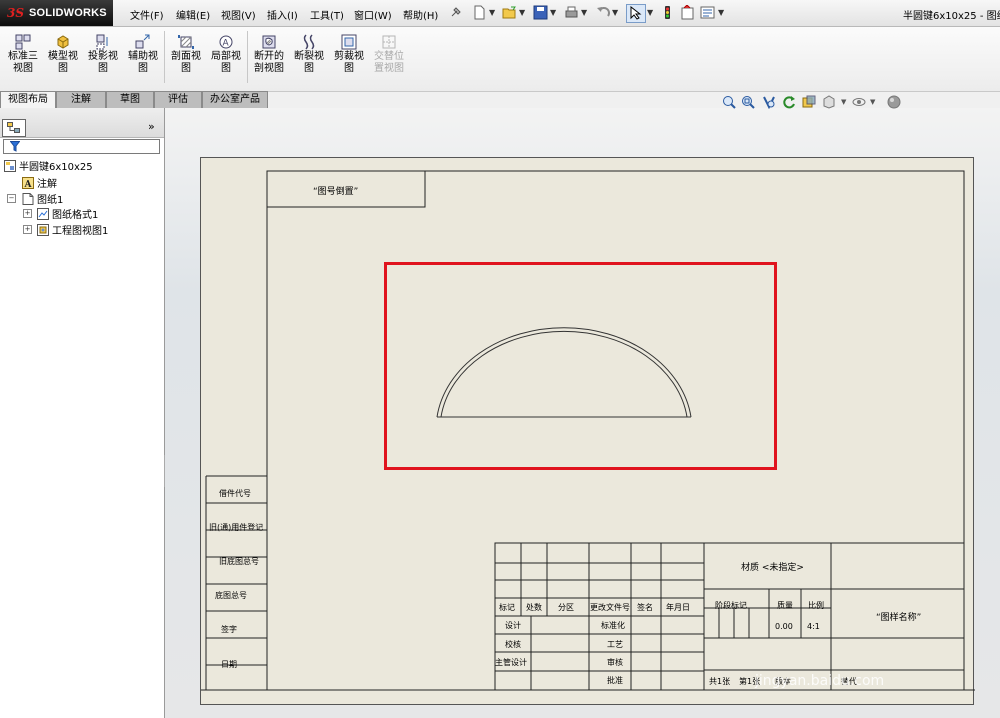  I want to click on menu-edit: 编辑(E), so click(193, 14).